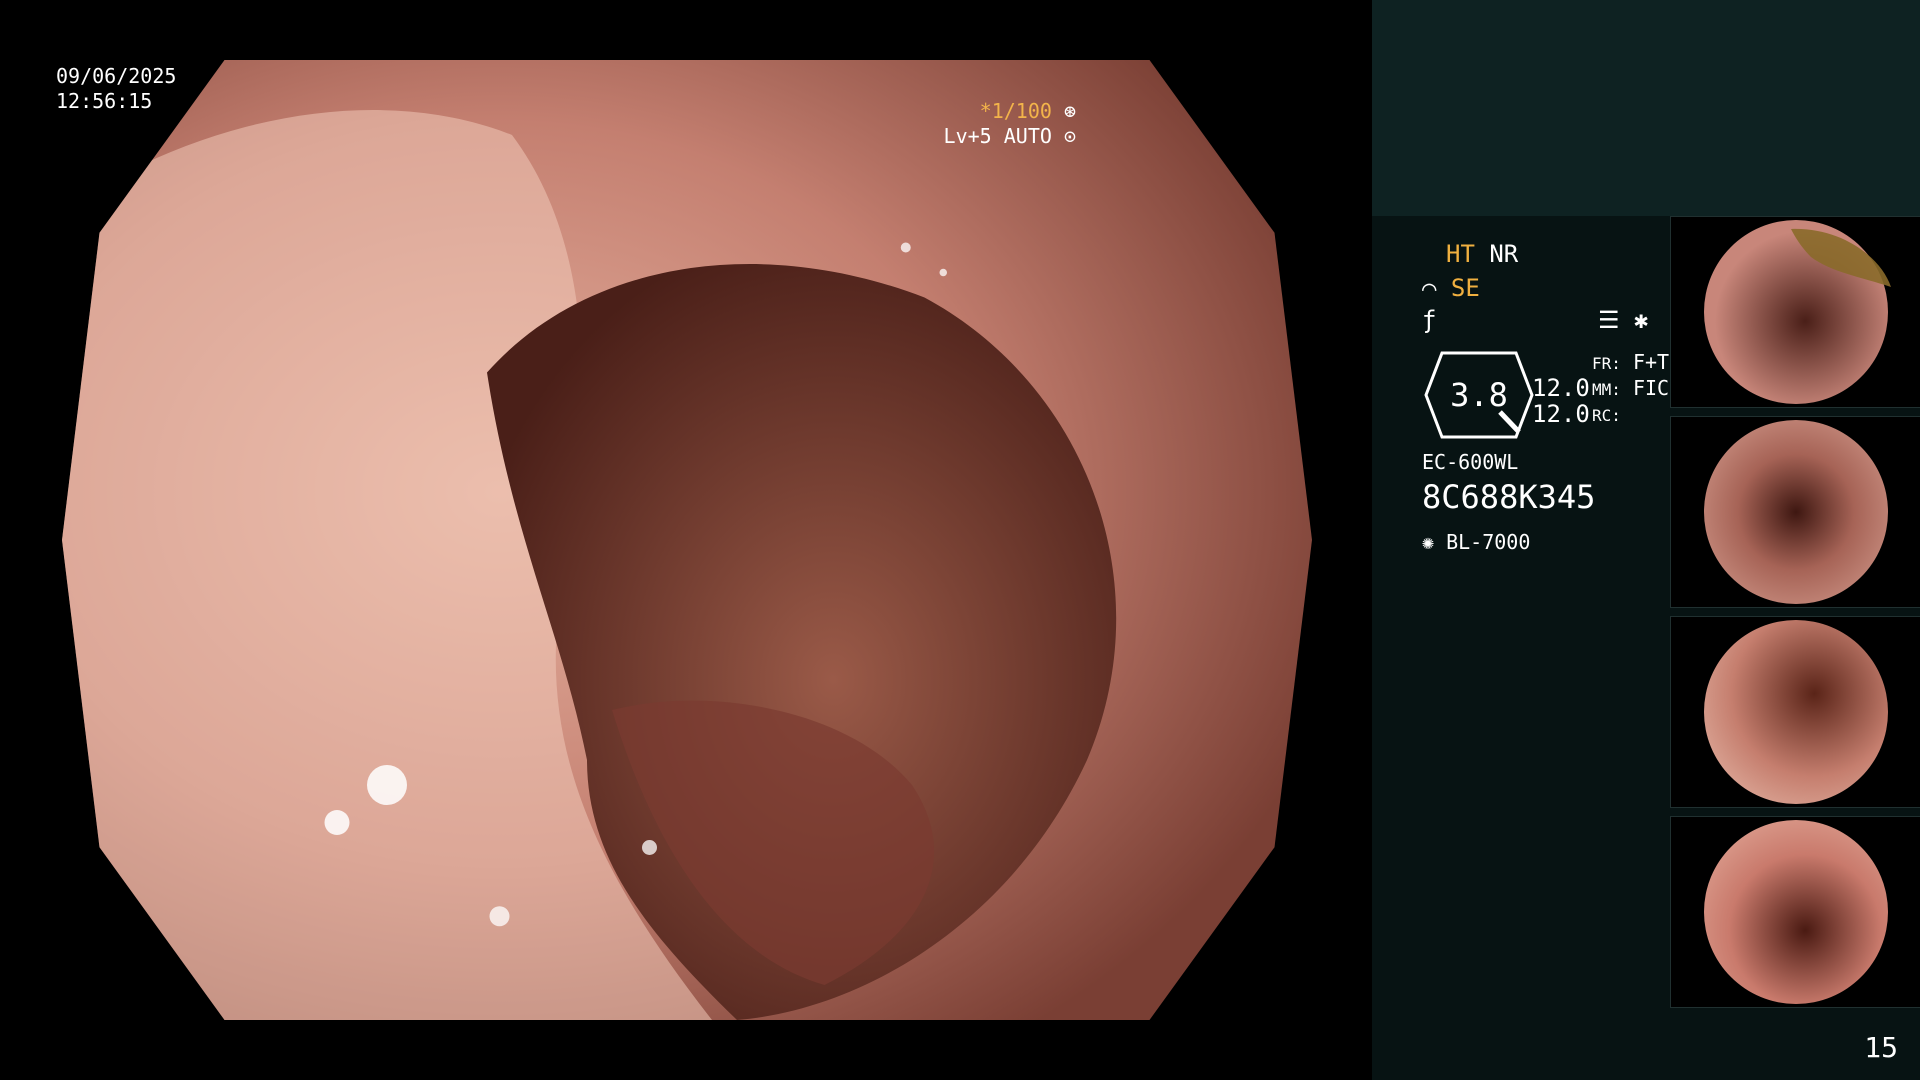  I want to click on magnification-value: 3.8, so click(1479, 395).